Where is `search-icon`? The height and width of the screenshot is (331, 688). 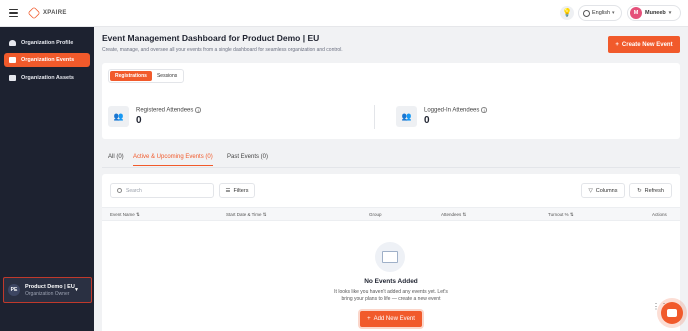 search-icon is located at coordinates (119, 190).